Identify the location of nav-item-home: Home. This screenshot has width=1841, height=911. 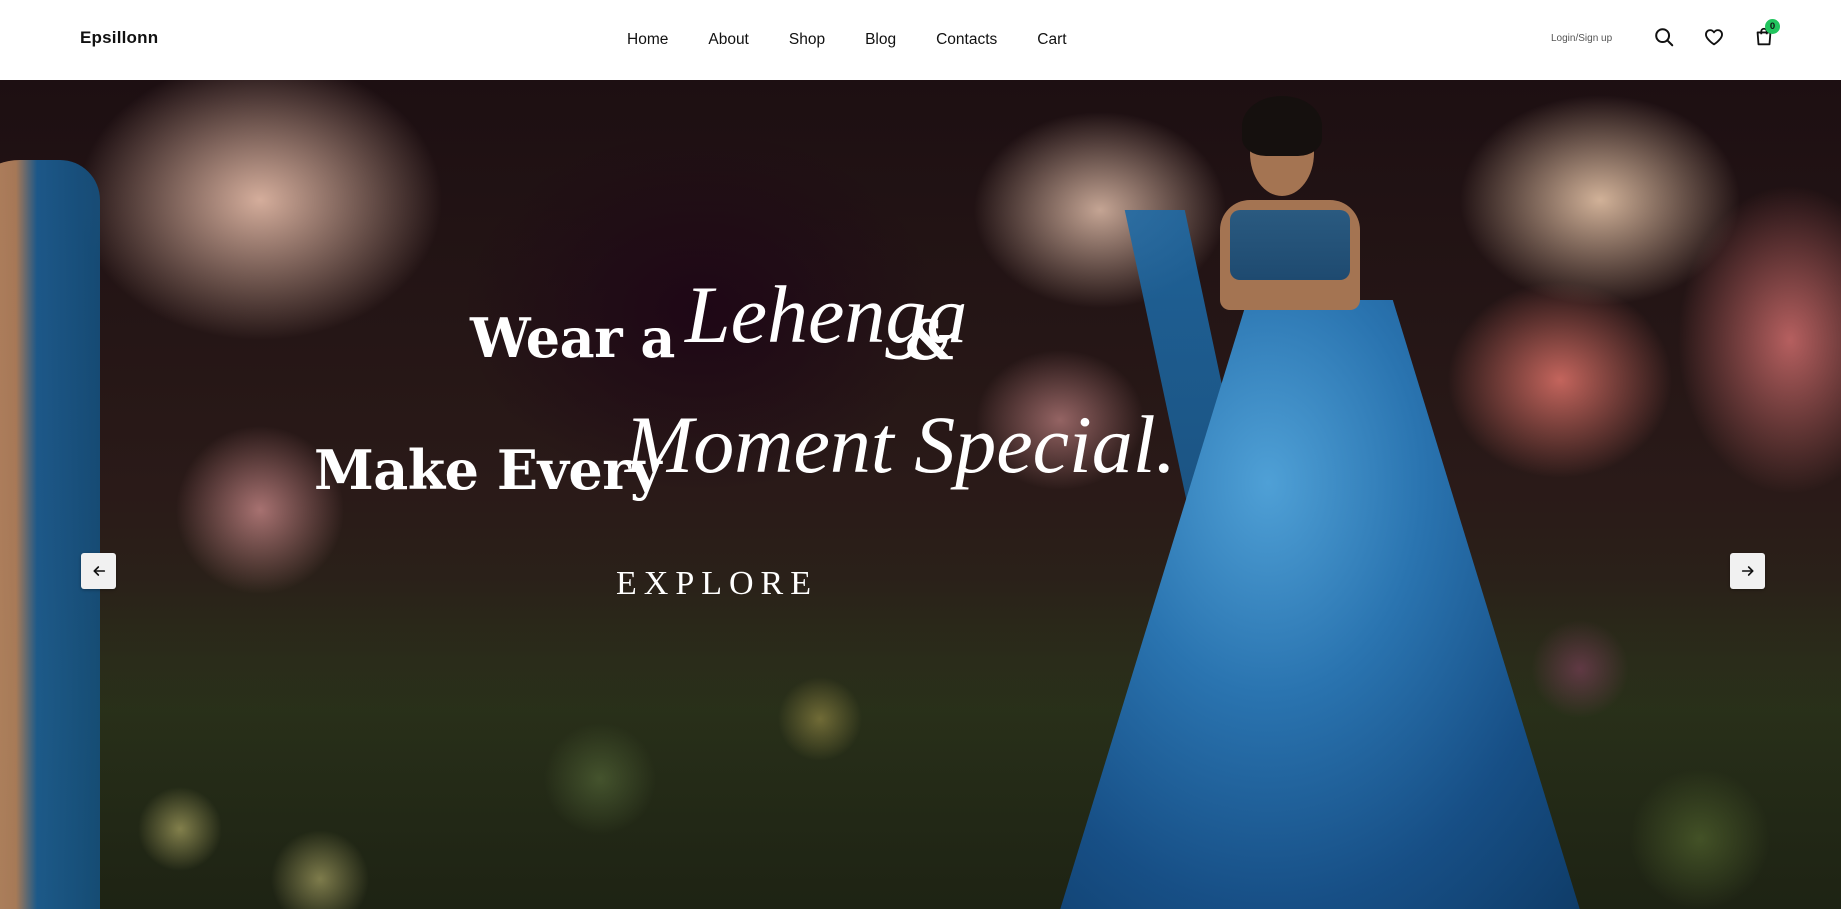
(647, 40).